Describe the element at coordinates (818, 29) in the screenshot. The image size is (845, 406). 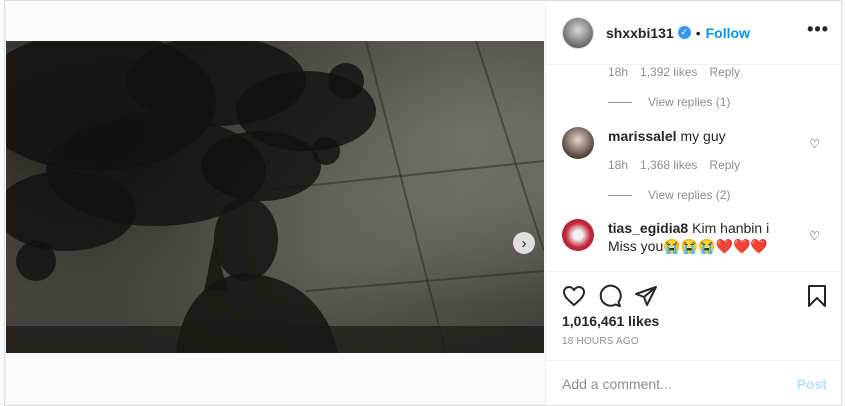
I see `more-options-icon: •••` at that location.